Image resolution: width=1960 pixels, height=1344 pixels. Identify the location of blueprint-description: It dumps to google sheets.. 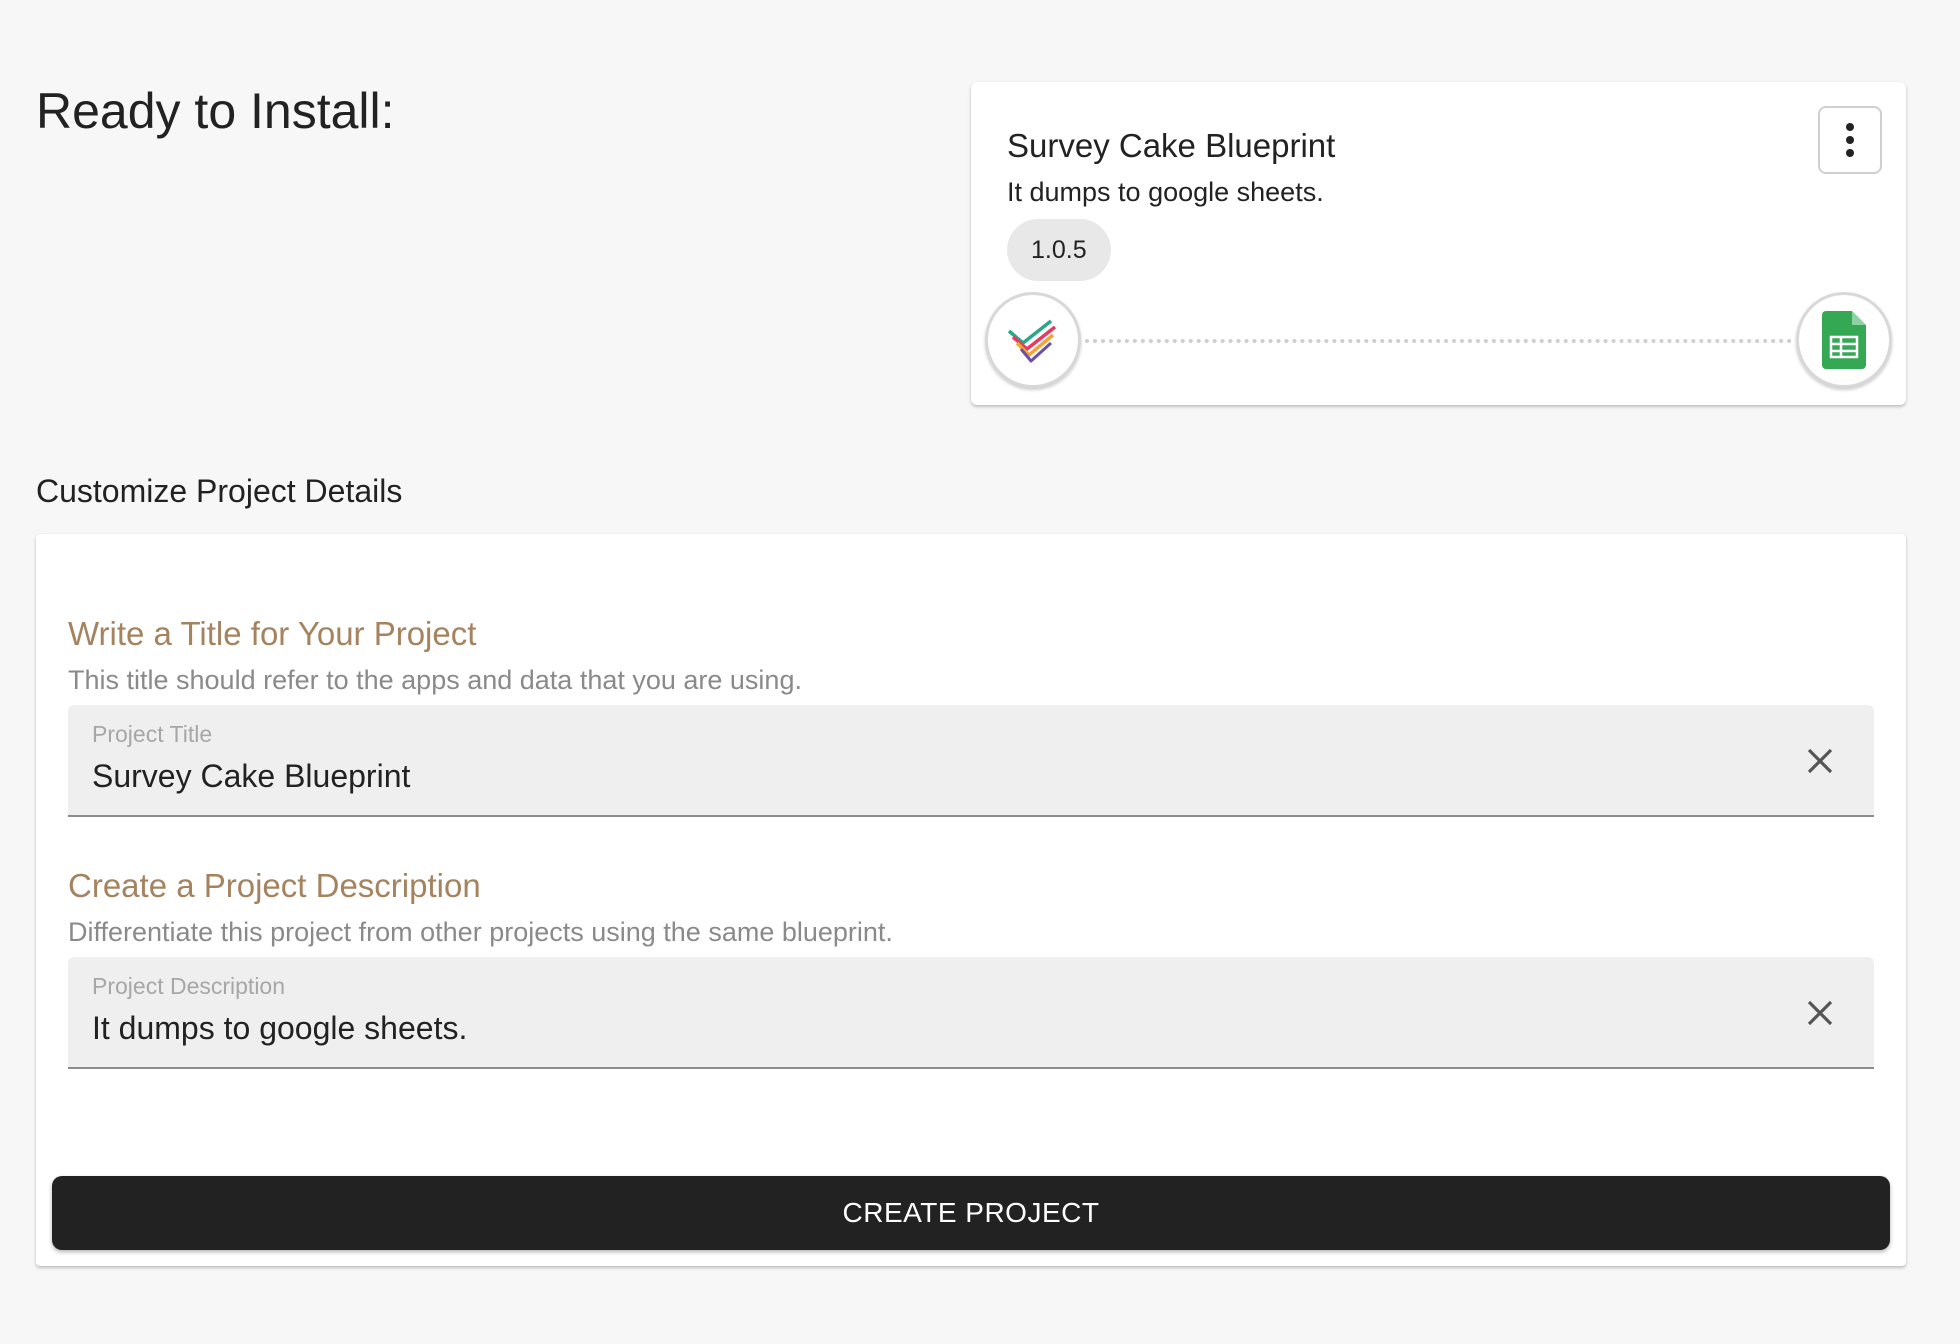
(1165, 192).